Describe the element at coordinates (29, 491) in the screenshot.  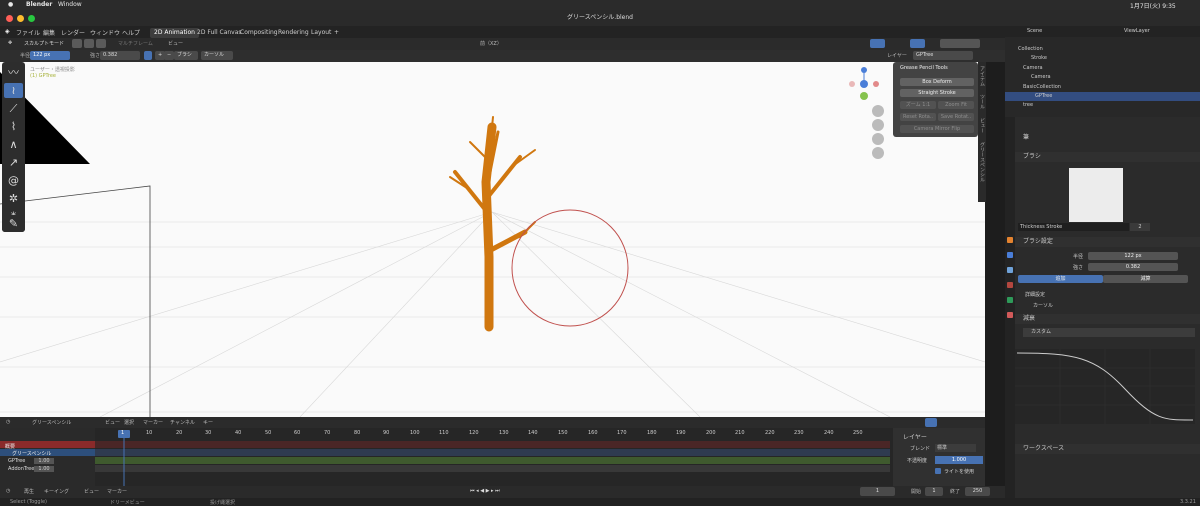
I see `playback-menu: 再生` at that location.